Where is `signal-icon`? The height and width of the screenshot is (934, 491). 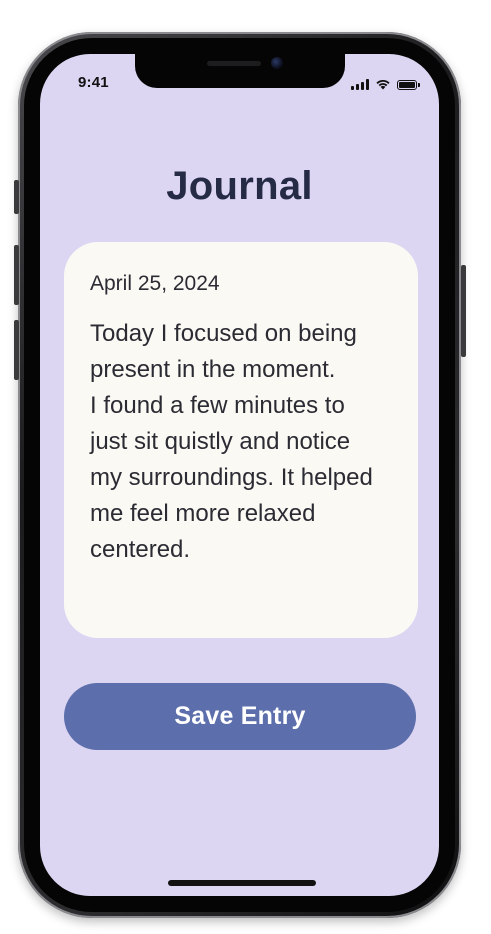
signal-icon is located at coordinates (360, 84).